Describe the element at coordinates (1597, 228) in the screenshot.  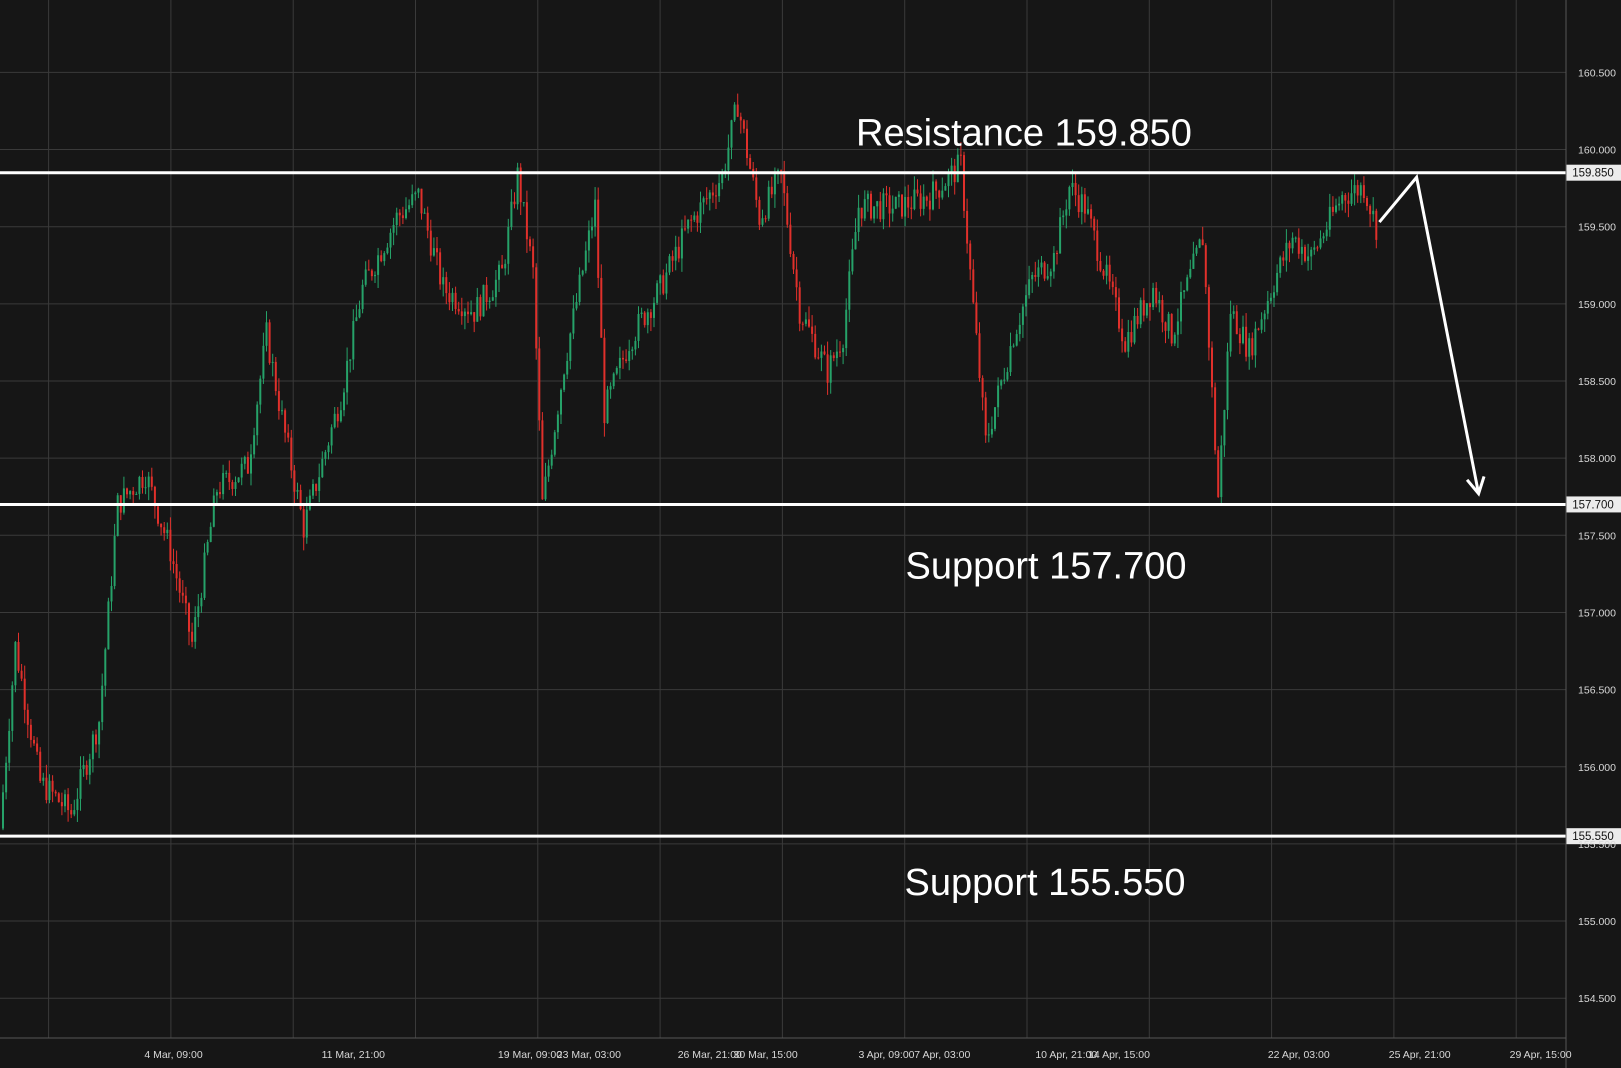
I see `price-tick-label: 159.500` at that location.